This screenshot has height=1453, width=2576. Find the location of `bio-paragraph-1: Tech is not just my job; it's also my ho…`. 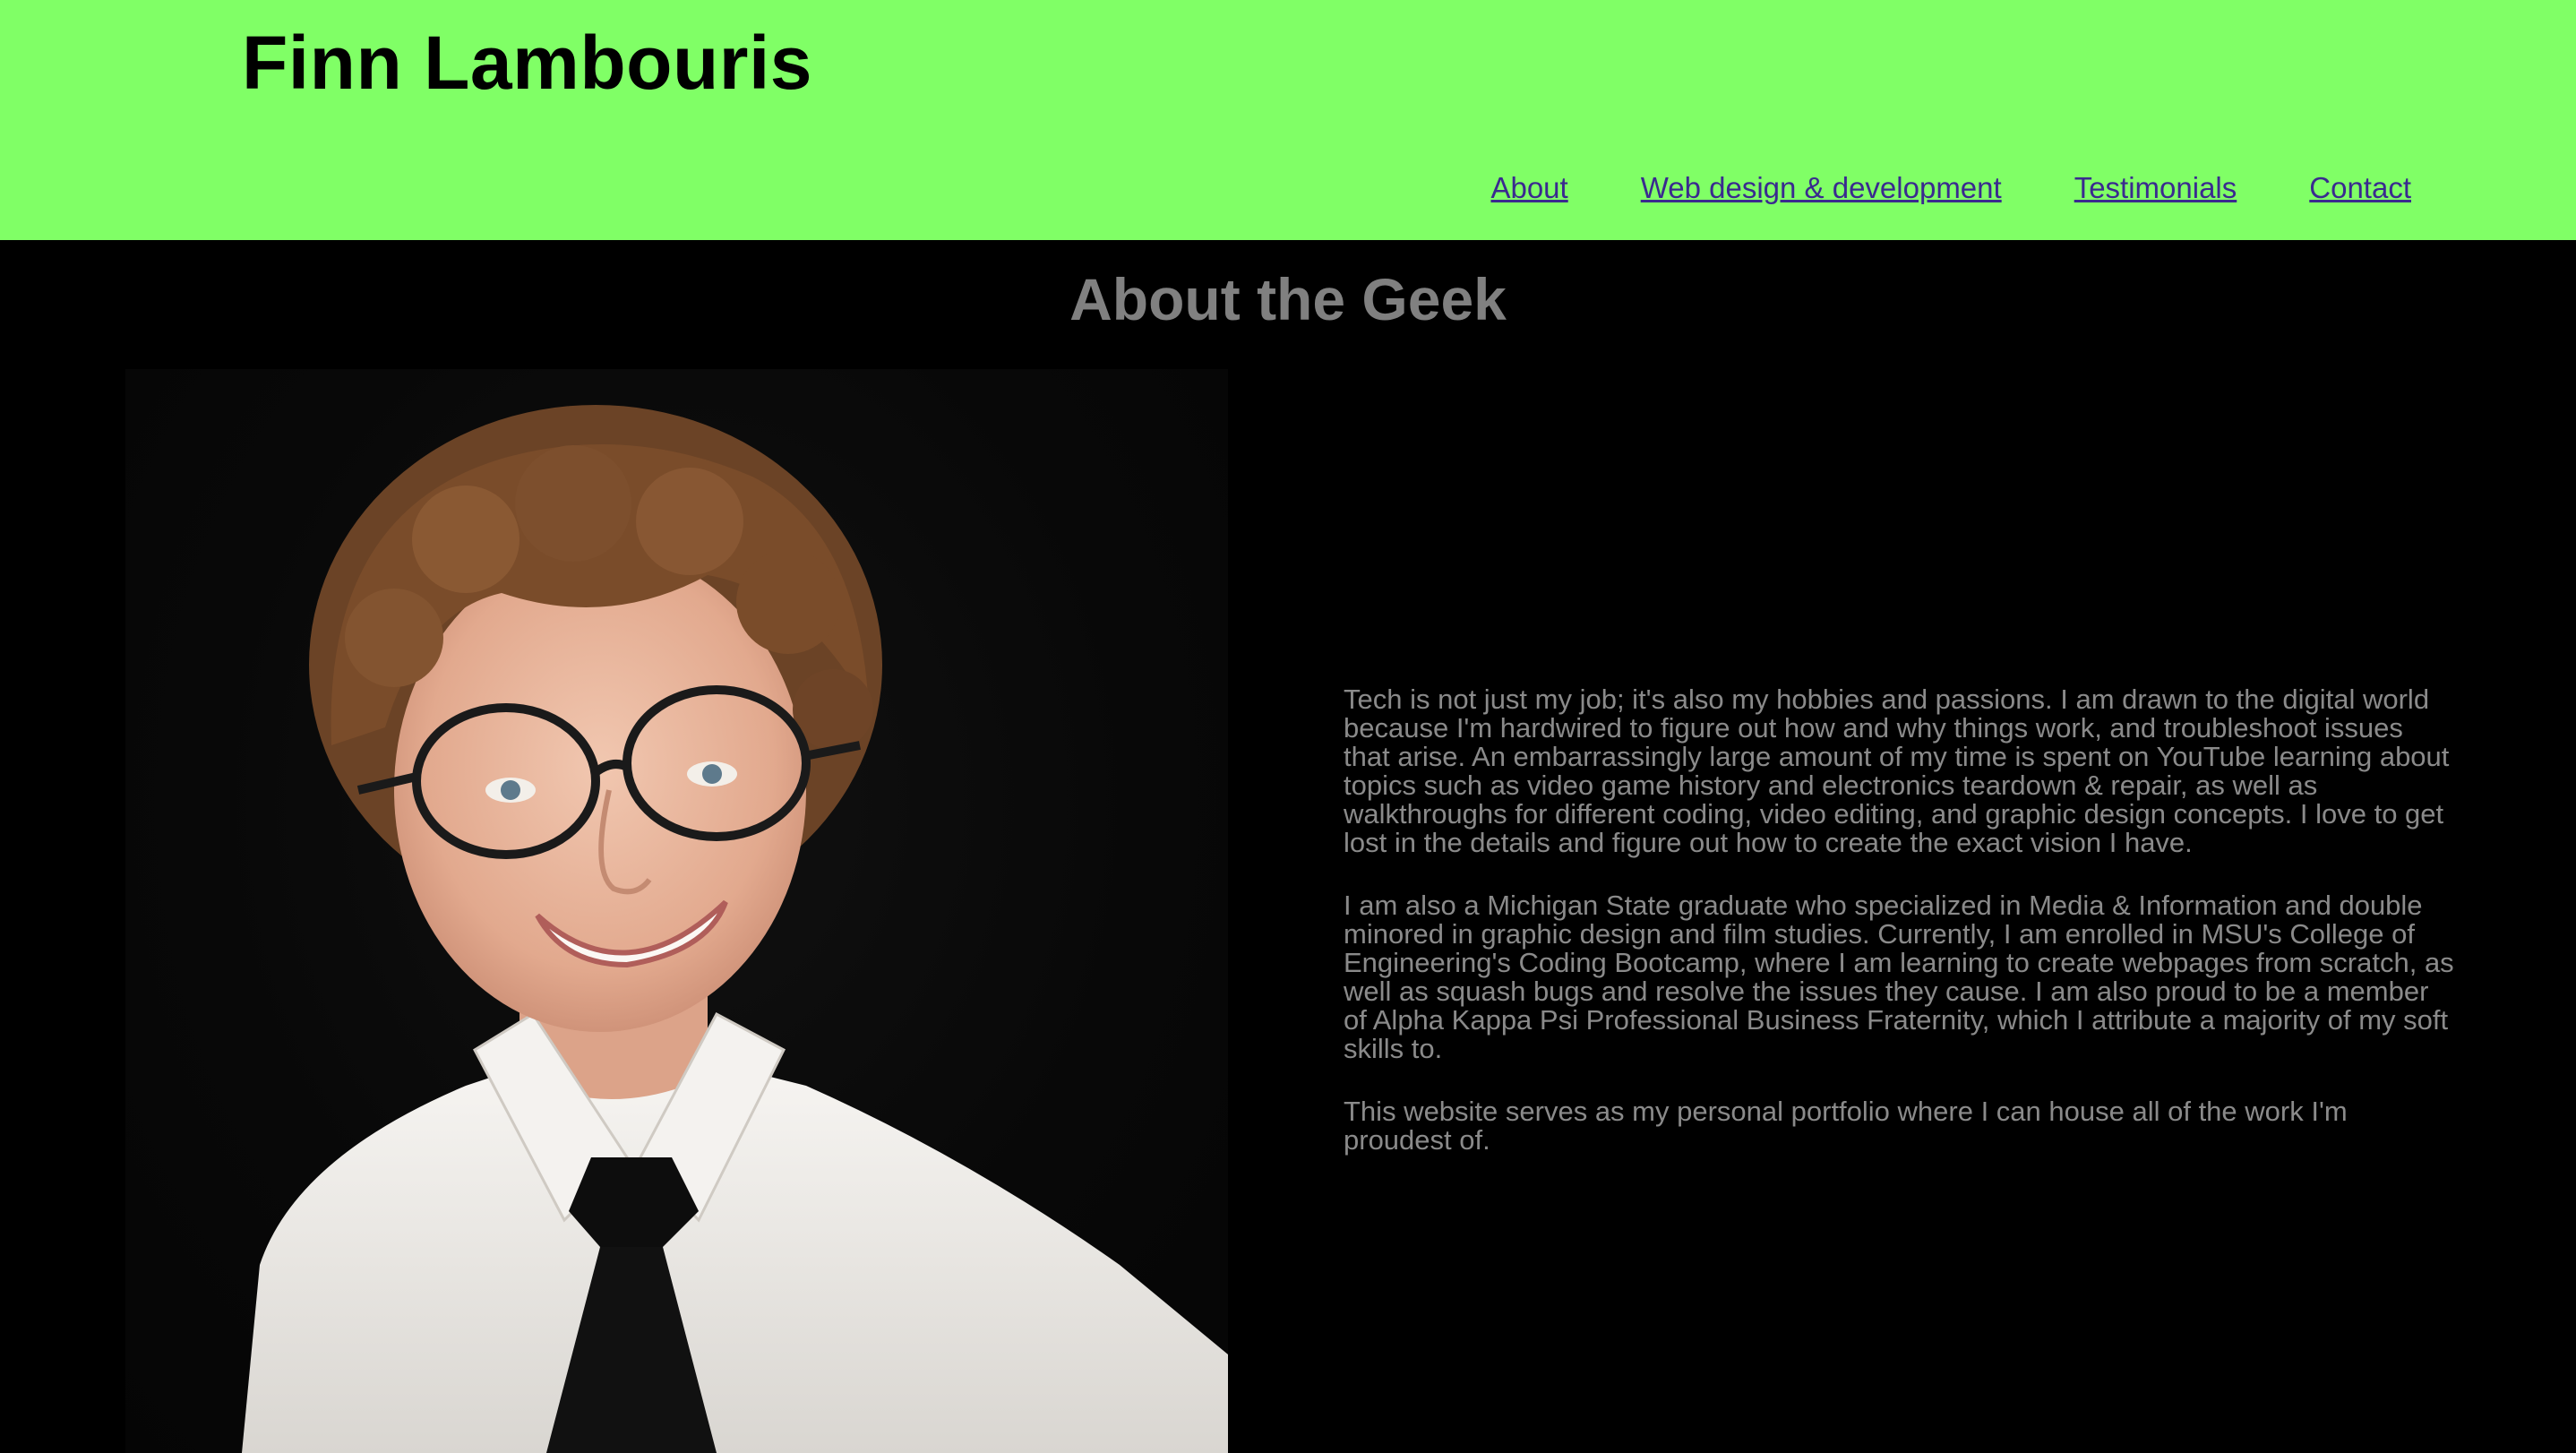

bio-paragraph-1: Tech is not just my job; it's also my ho… is located at coordinates (1897, 771).